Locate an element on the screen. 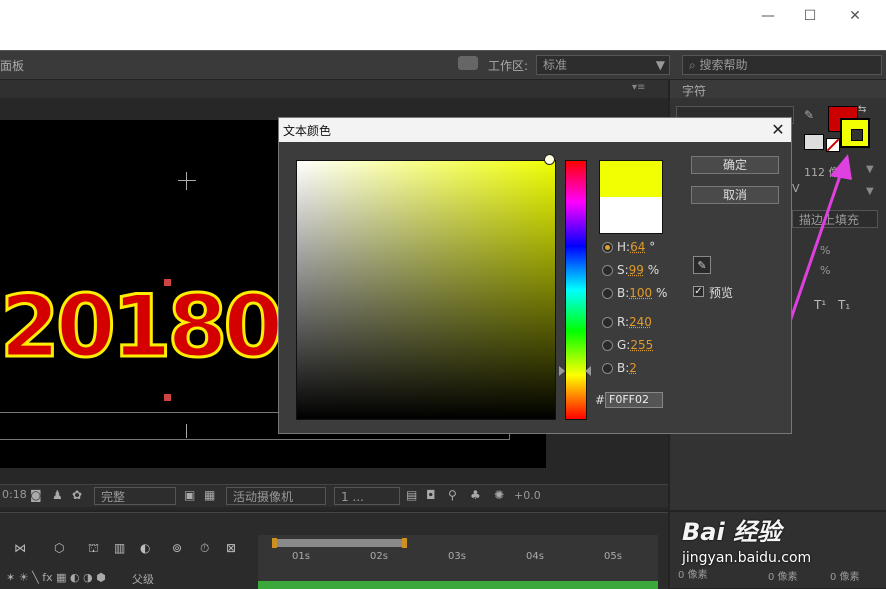 This screenshot has height=589, width=886. exposure-icon: ✺ is located at coordinates (499, 495).